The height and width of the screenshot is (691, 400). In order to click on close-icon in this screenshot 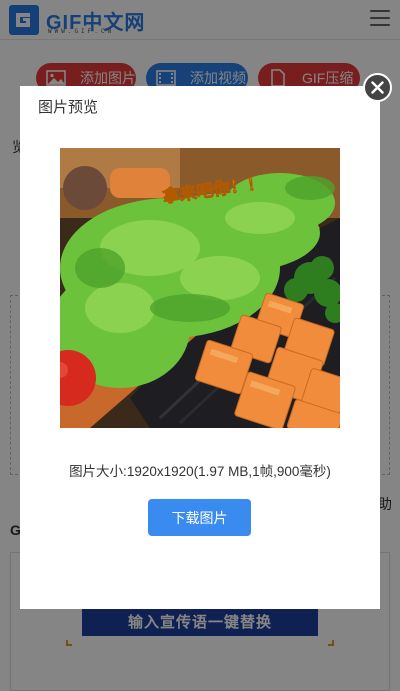, I will do `click(377, 87)`.